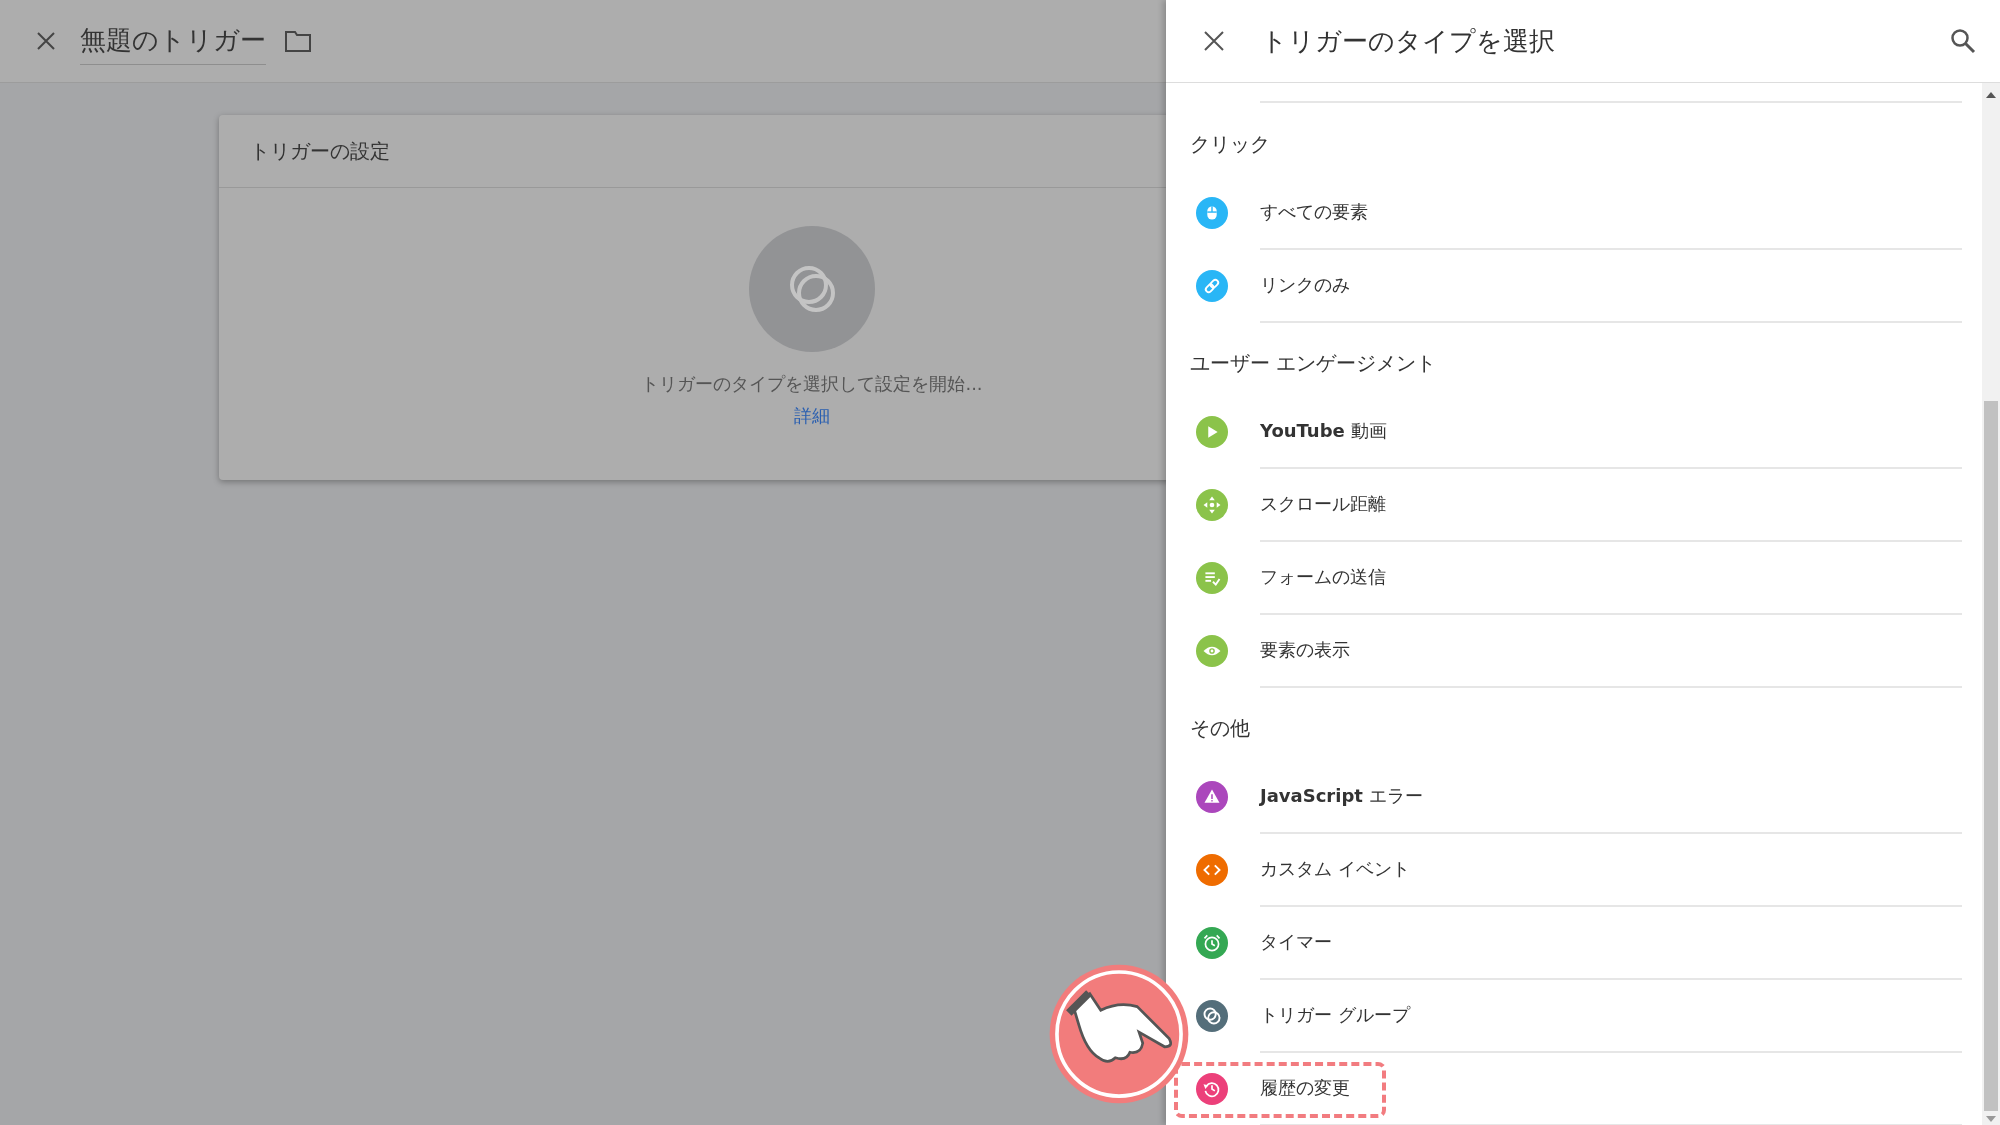 The image size is (2000, 1125). Describe the element at coordinates (173, 41) in the screenshot. I see `trigger-name-field: 無題のトリガー` at that location.